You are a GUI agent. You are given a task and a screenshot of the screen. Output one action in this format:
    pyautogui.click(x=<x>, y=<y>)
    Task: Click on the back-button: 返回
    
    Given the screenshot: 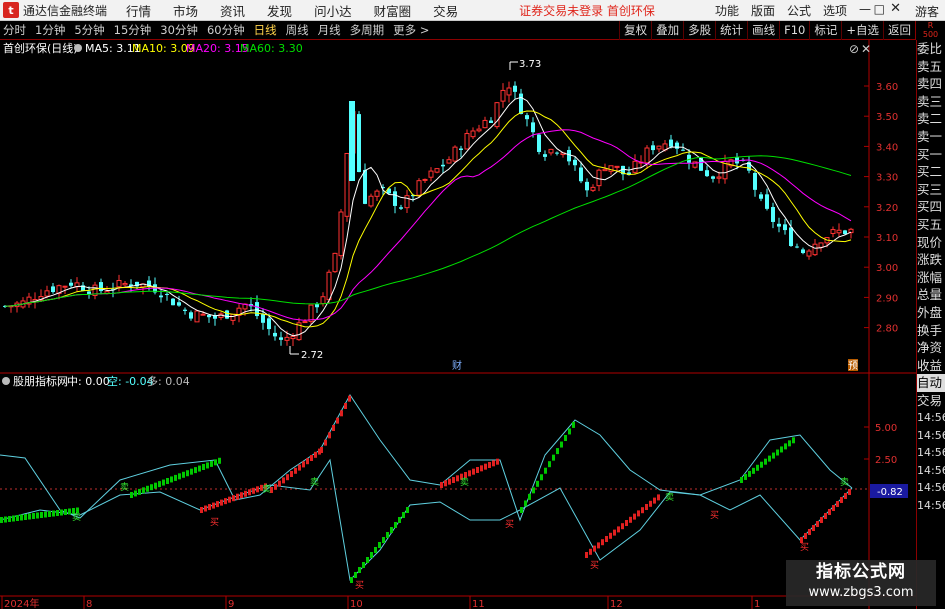 What is the action you would take?
    pyautogui.click(x=899, y=30)
    